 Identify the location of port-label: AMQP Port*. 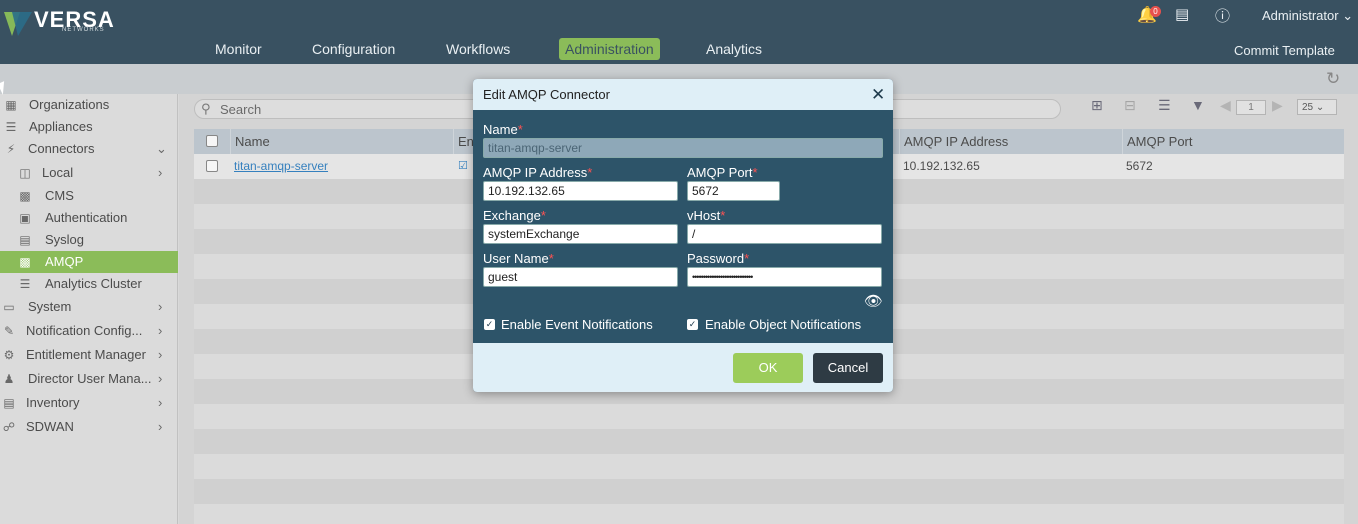
(722, 172).